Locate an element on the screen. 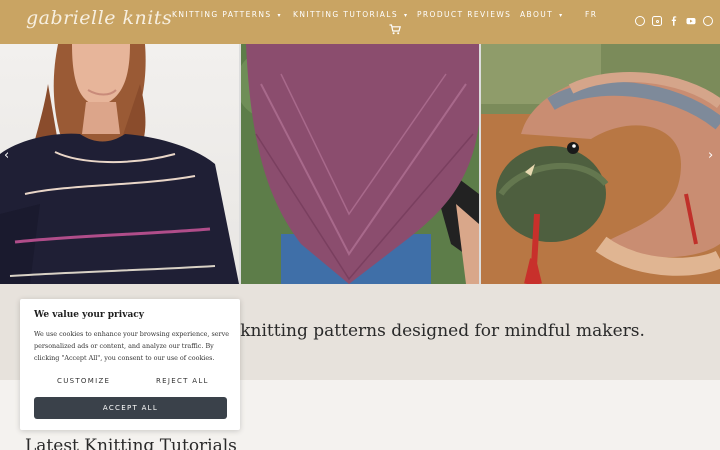 The width and height of the screenshot is (720, 450). ravelry-icon is located at coordinates (640, 21).